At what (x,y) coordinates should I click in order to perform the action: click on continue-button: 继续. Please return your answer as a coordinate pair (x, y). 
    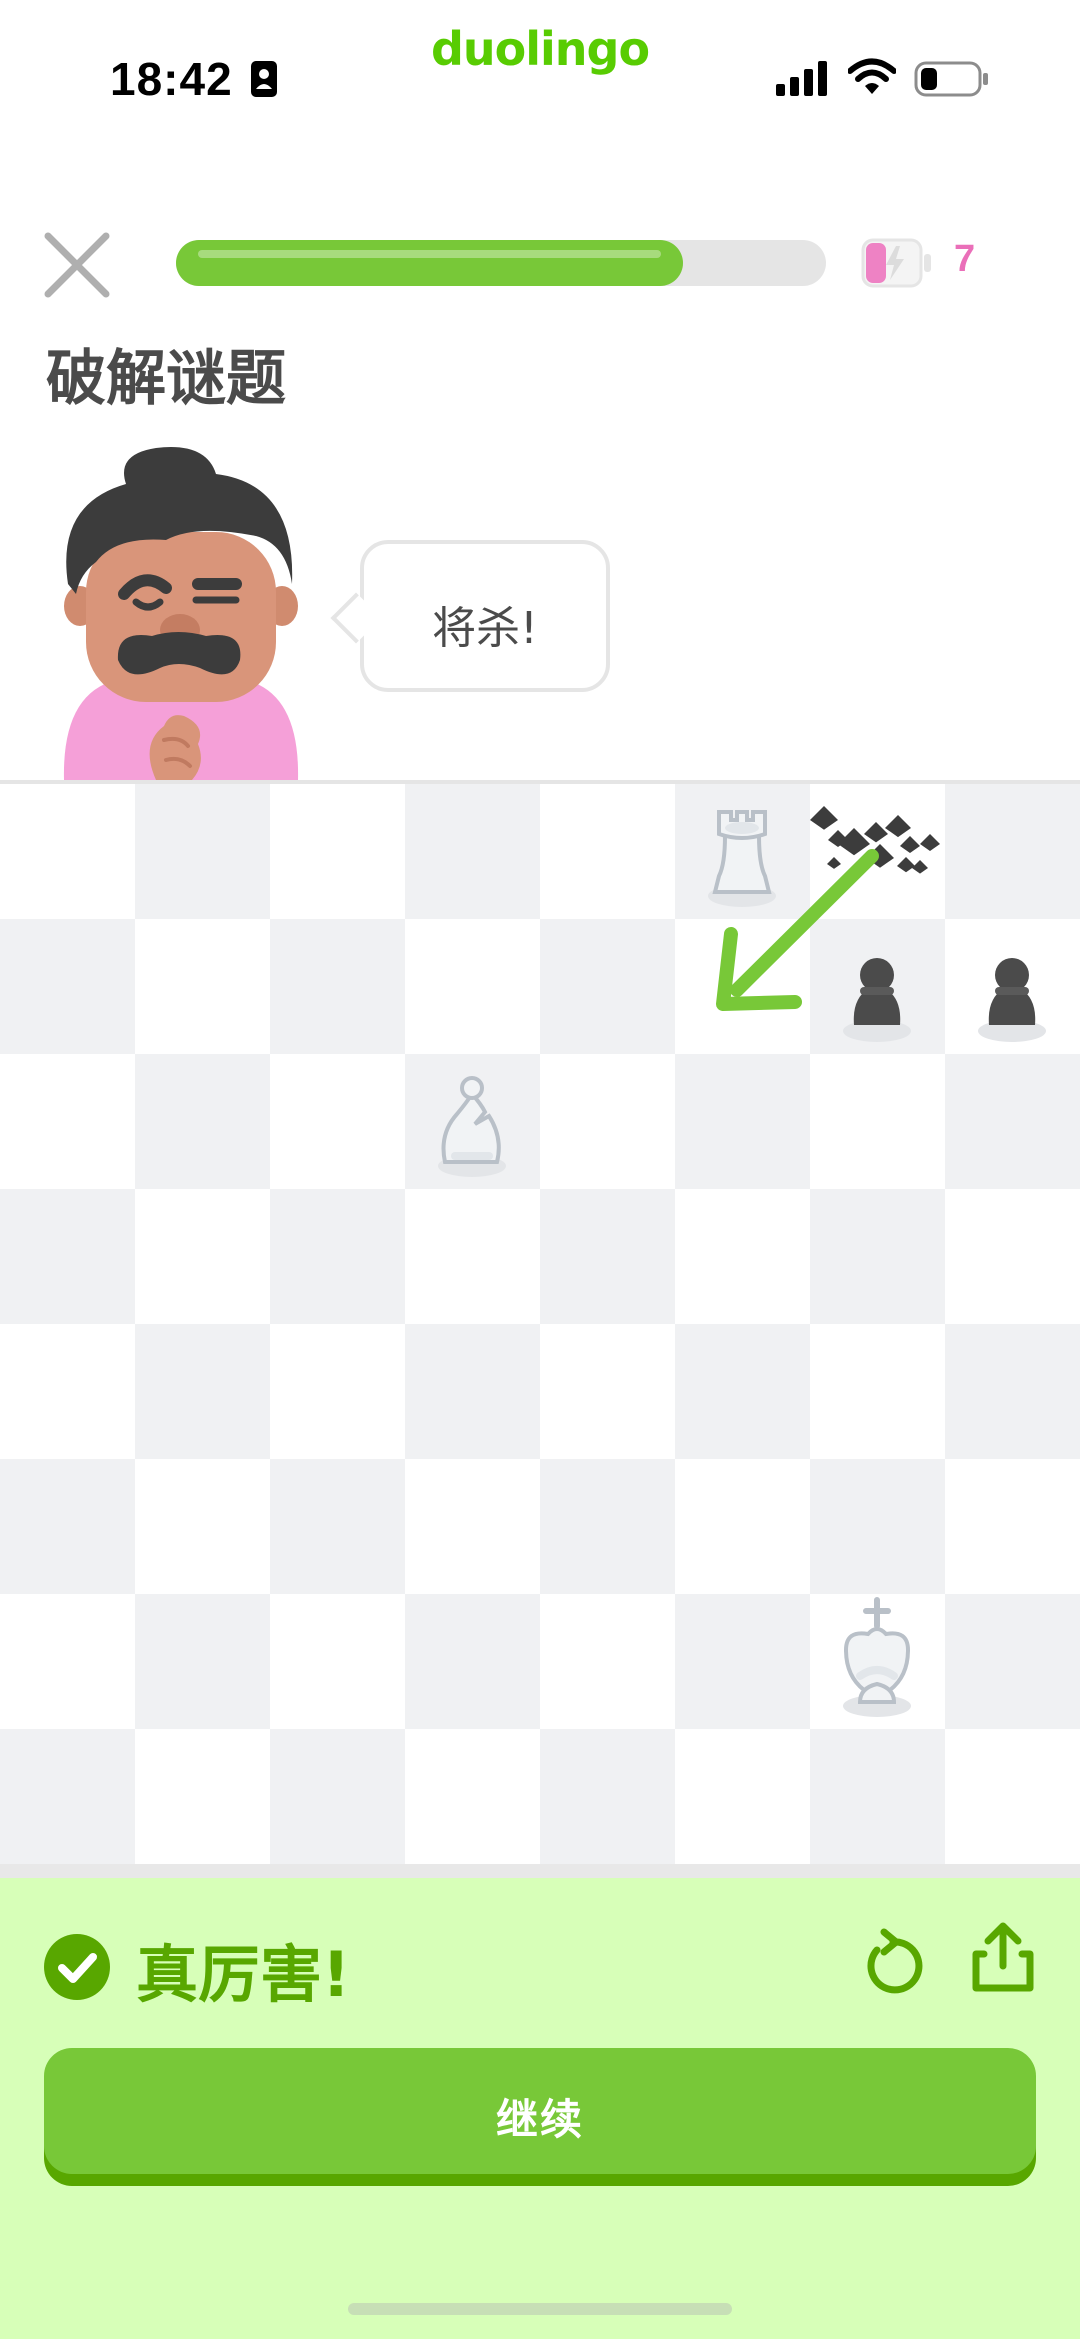
    Looking at the image, I should click on (540, 2111).